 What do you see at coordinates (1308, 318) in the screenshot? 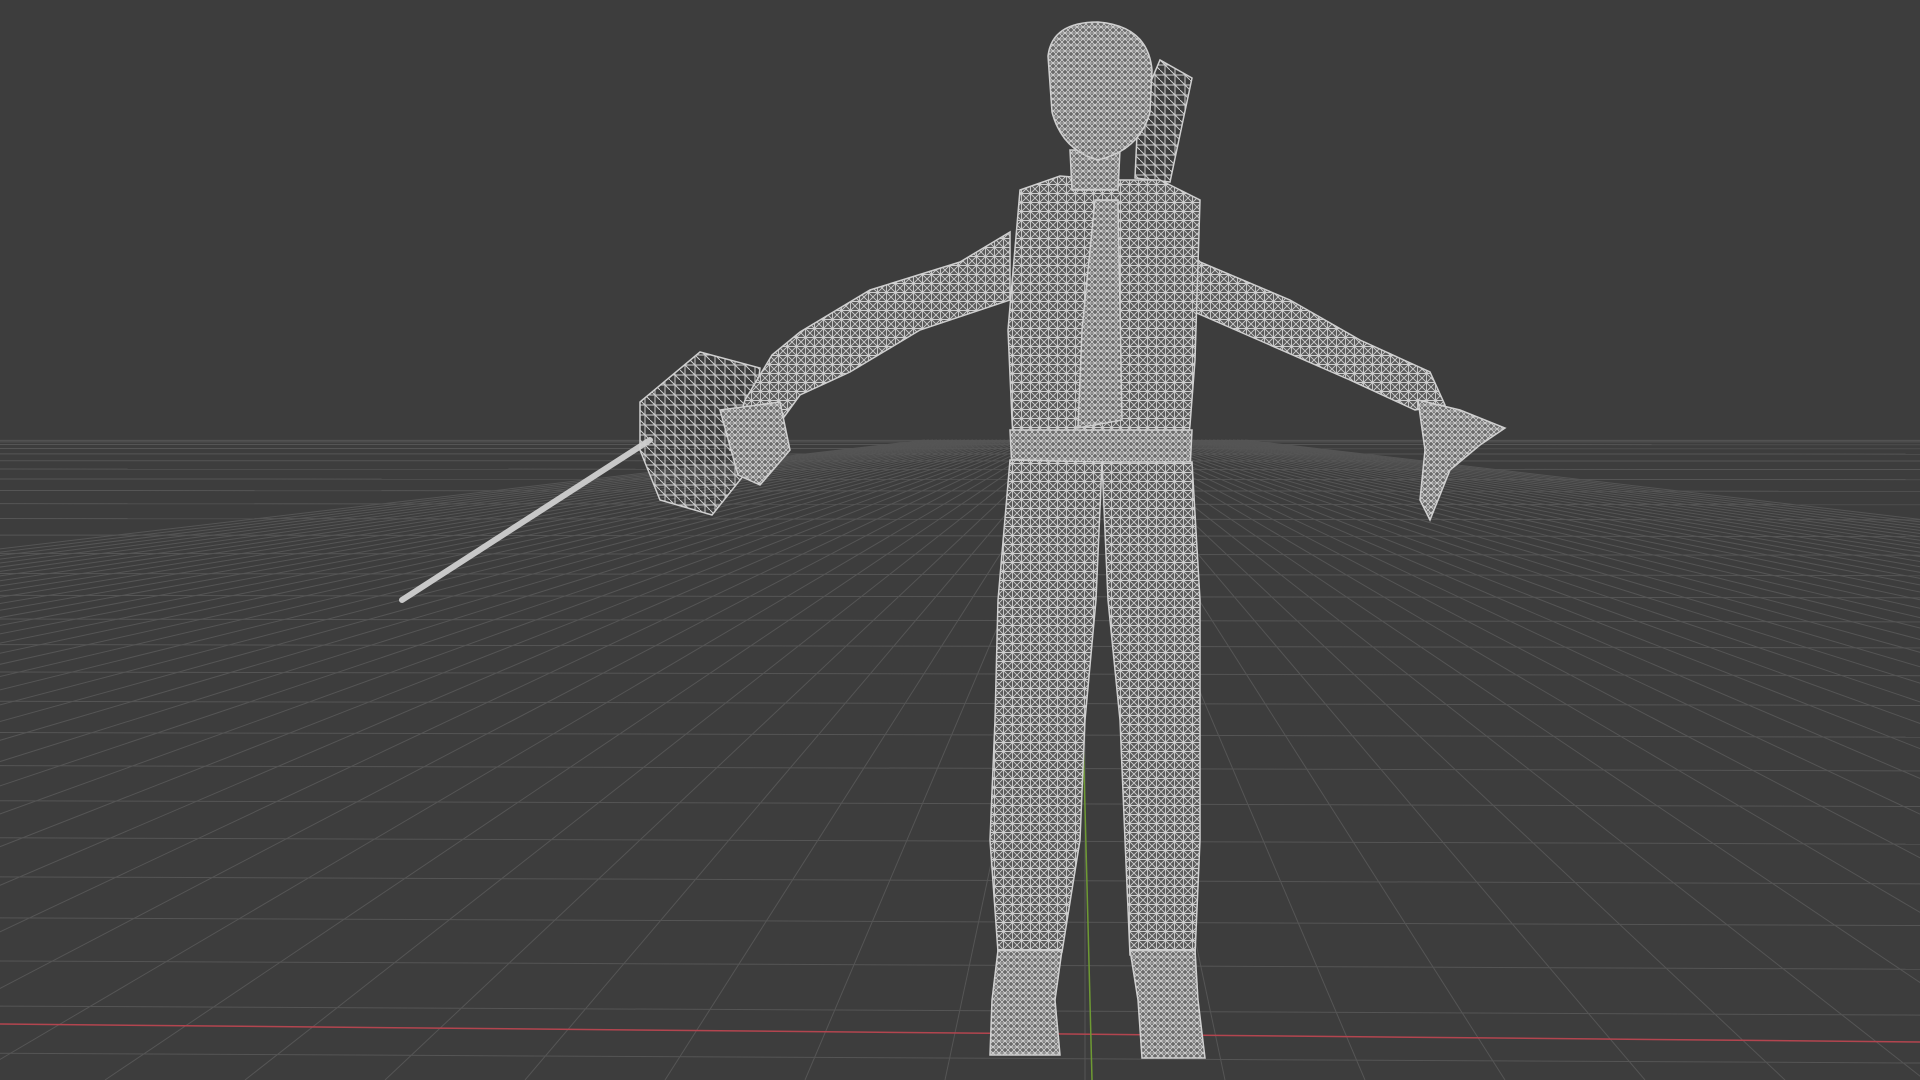
I see `right-arm` at bounding box center [1308, 318].